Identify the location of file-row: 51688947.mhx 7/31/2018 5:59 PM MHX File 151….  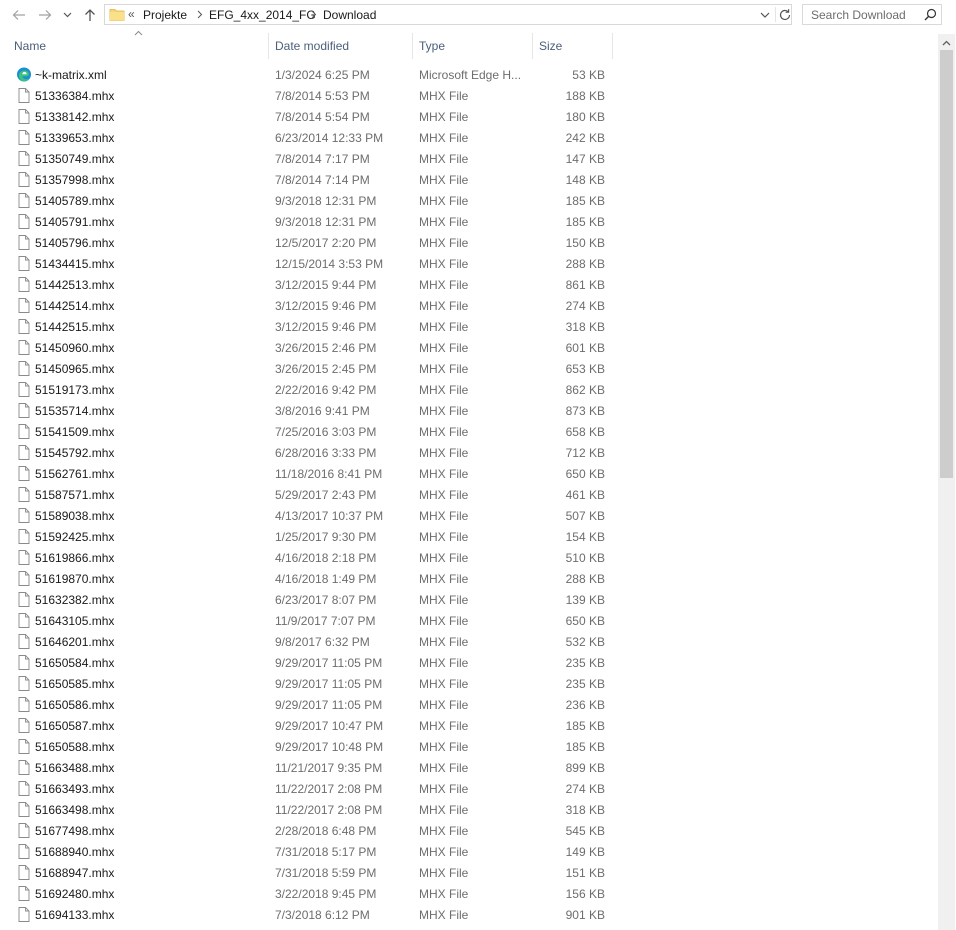
(306, 872).